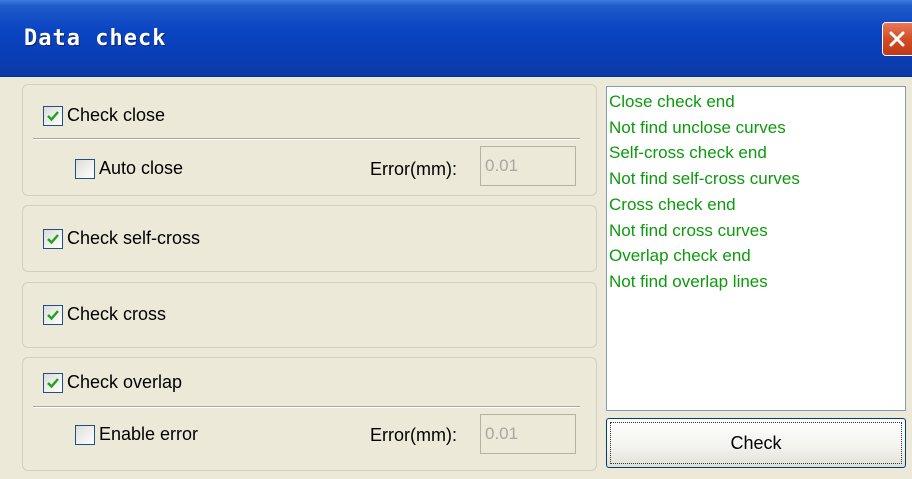 The width and height of the screenshot is (912, 479). I want to click on auto-close-label: Auto close, so click(141, 168).